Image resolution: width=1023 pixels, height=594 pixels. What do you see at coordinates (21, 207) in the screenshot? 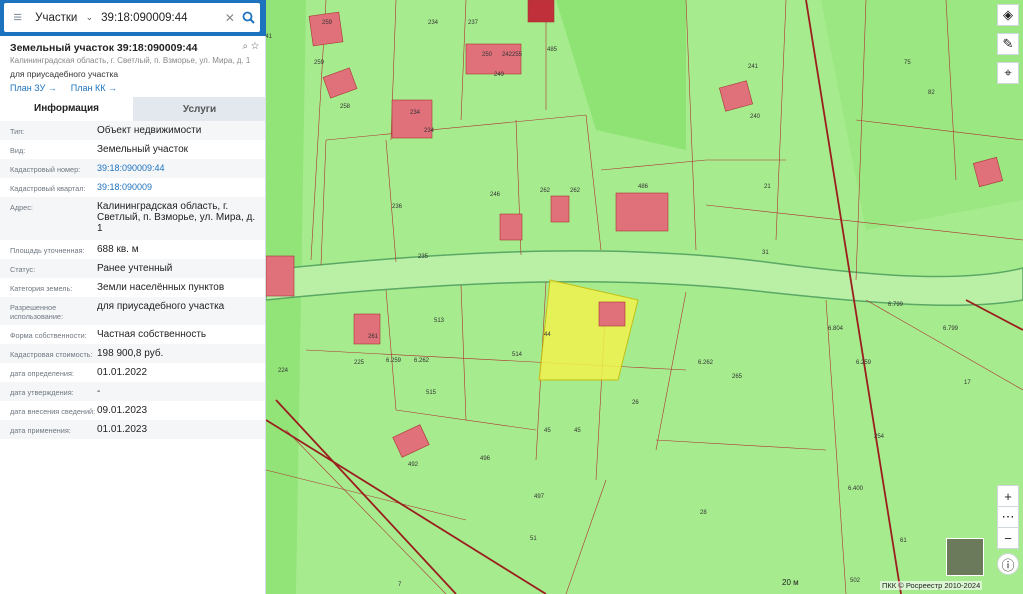
I see `attr-label: Адрес:` at bounding box center [21, 207].